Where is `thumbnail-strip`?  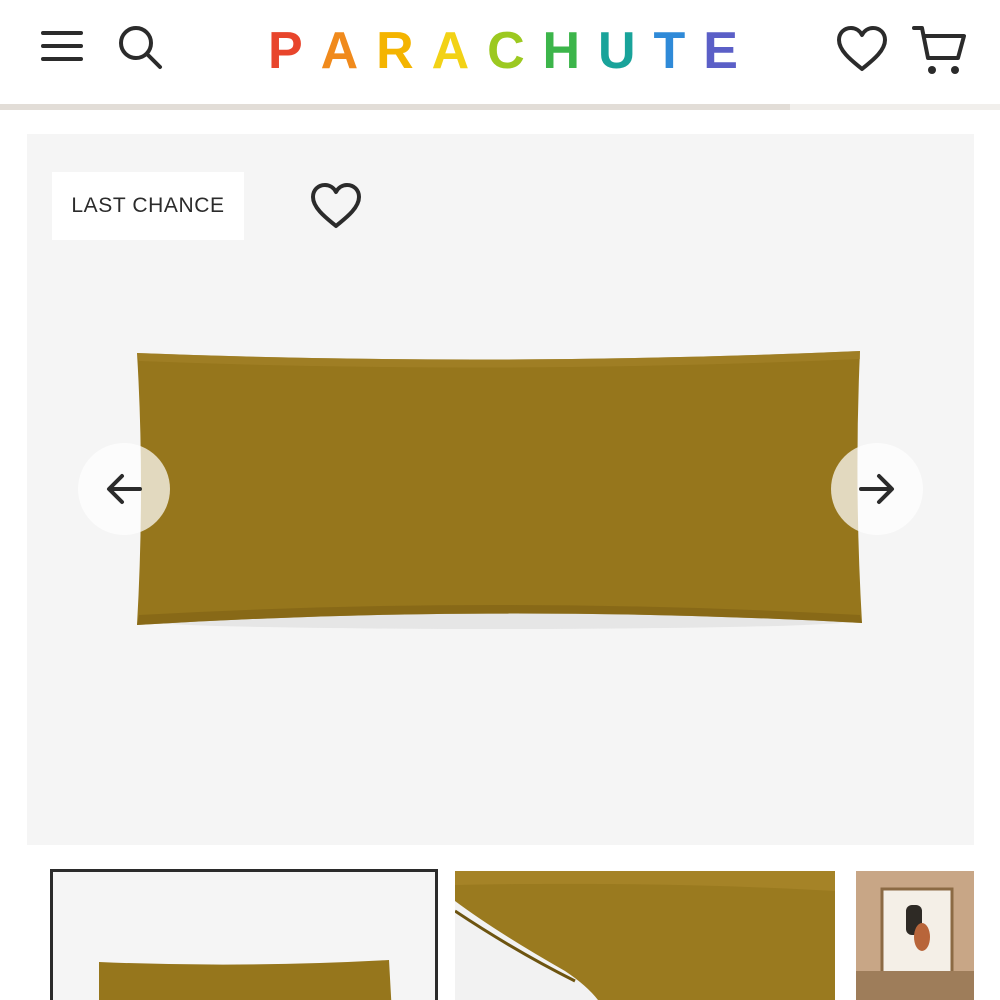
thumbnail-strip is located at coordinates (500, 934).